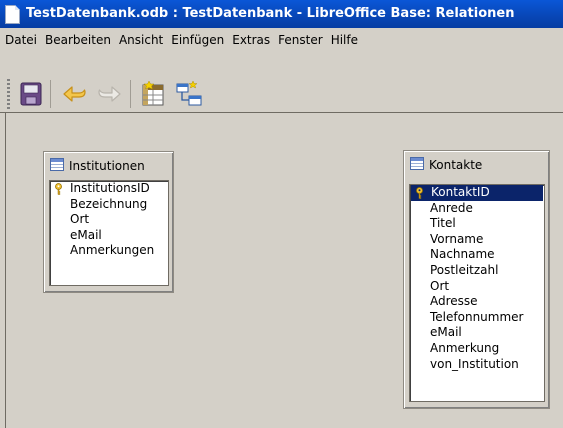  What do you see at coordinates (197, 40) in the screenshot?
I see `menu-einfuegen: Einfügen` at bounding box center [197, 40].